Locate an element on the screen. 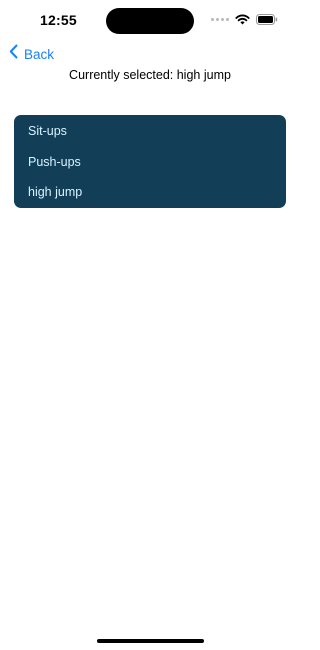 The width and height of the screenshot is (320, 650). status-bar: 12:55 is located at coordinates (150, 22).